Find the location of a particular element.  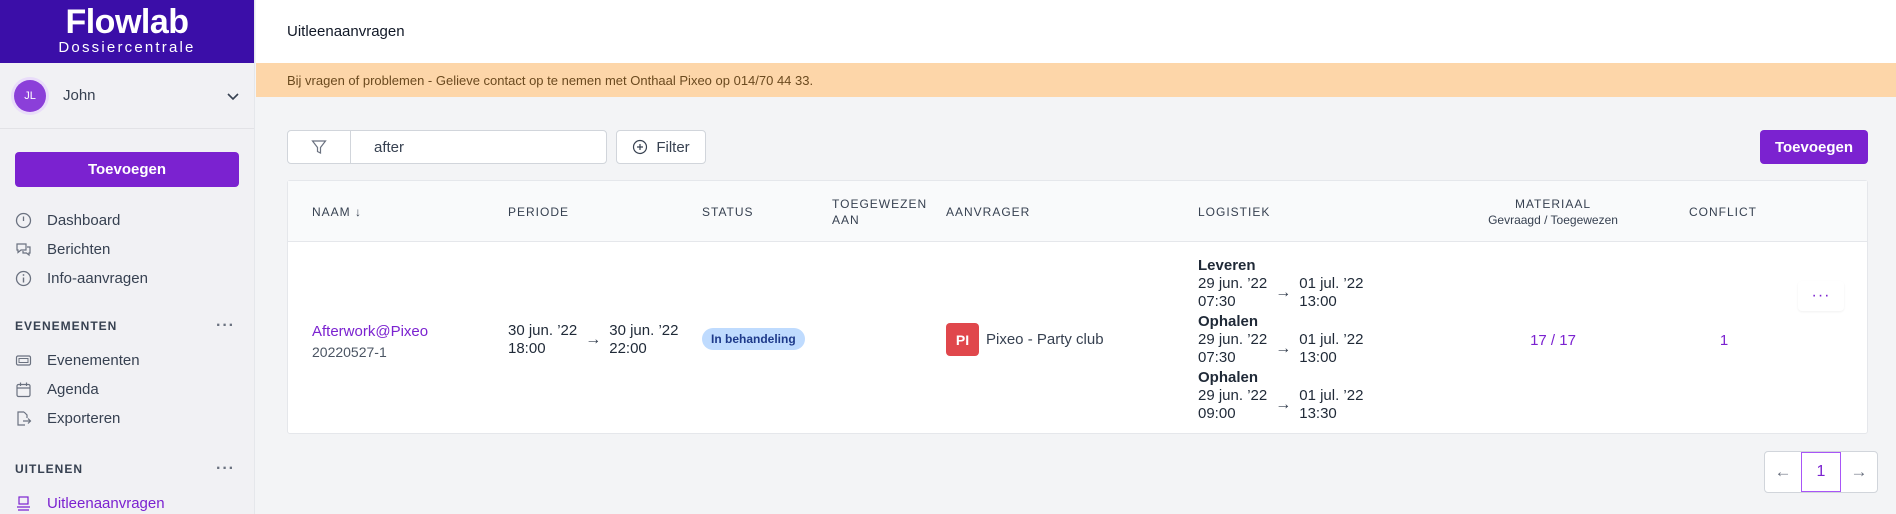

period-end-date: 30 jun. ’22 is located at coordinates (644, 330).